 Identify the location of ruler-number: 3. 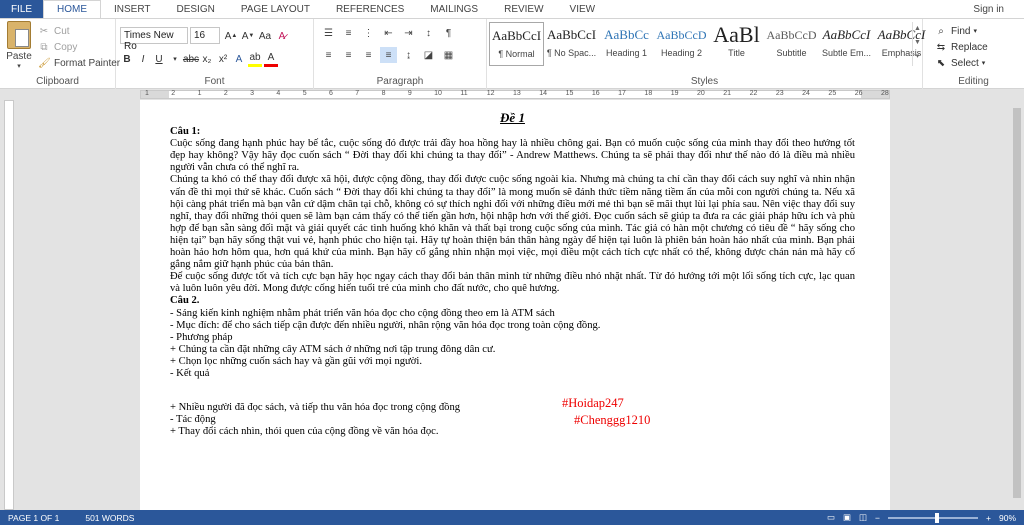
(252, 93).